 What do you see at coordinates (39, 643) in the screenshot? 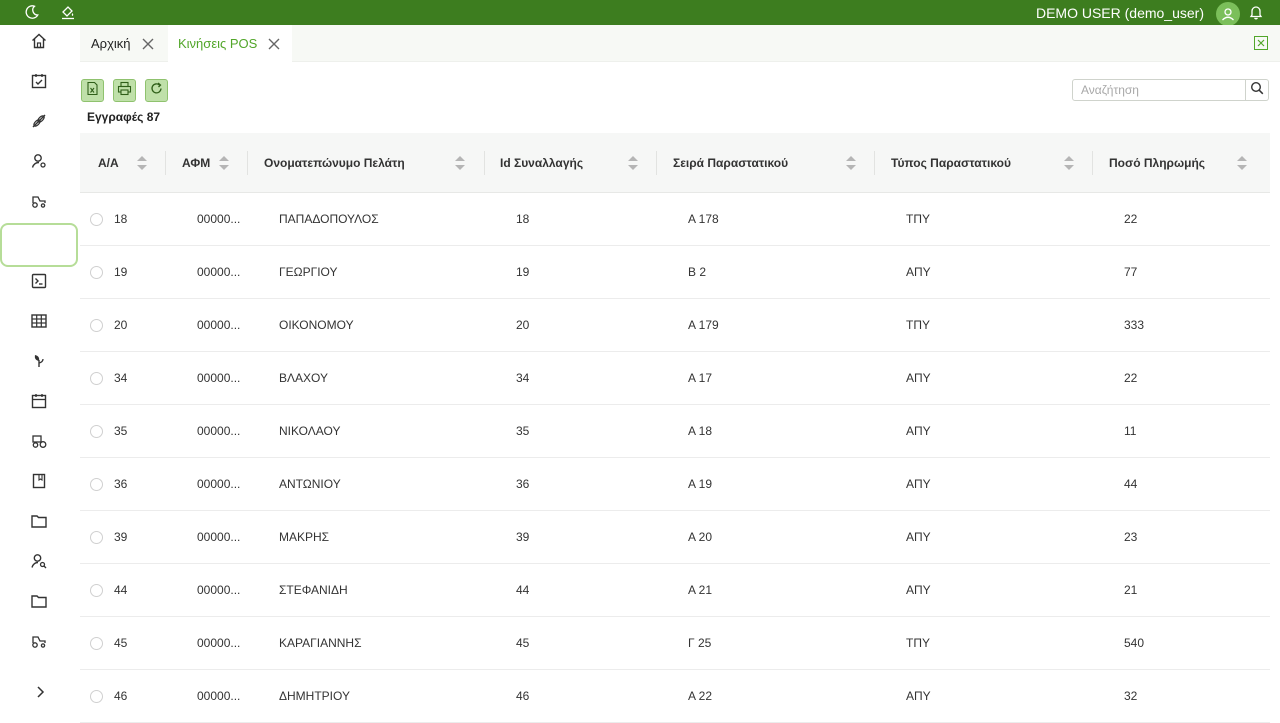
I see `sidebar-item-tractor-side` at bounding box center [39, 643].